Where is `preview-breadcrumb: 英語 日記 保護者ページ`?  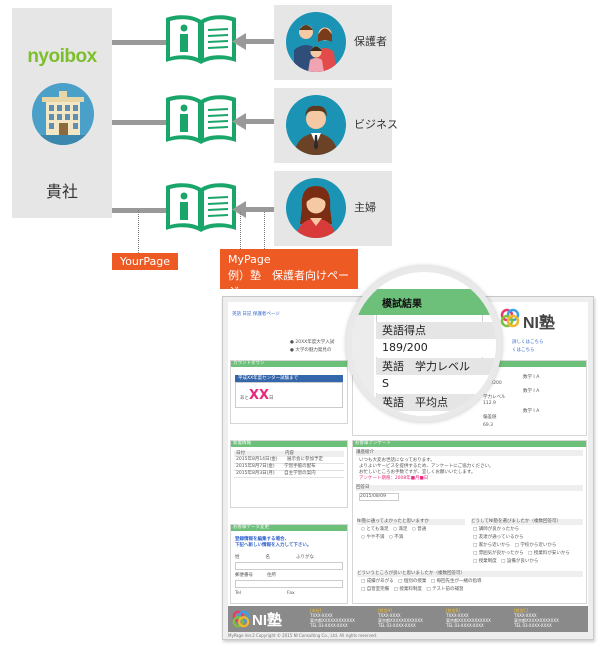 preview-breadcrumb: 英語 日記 保護者ページ is located at coordinates (256, 315).